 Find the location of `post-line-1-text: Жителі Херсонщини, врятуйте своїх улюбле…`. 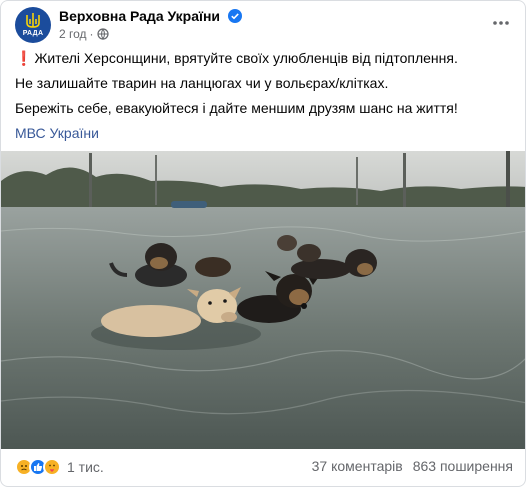

post-line-1-text: Жителі Херсонщини, врятуйте своїх улюбле… is located at coordinates (246, 58).